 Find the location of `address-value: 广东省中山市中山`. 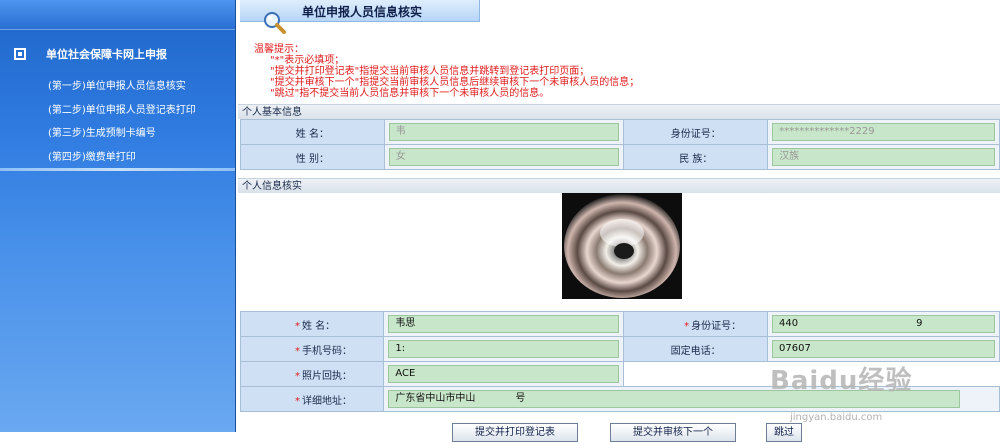

address-value: 广东省中山市中山 is located at coordinates (435, 398).